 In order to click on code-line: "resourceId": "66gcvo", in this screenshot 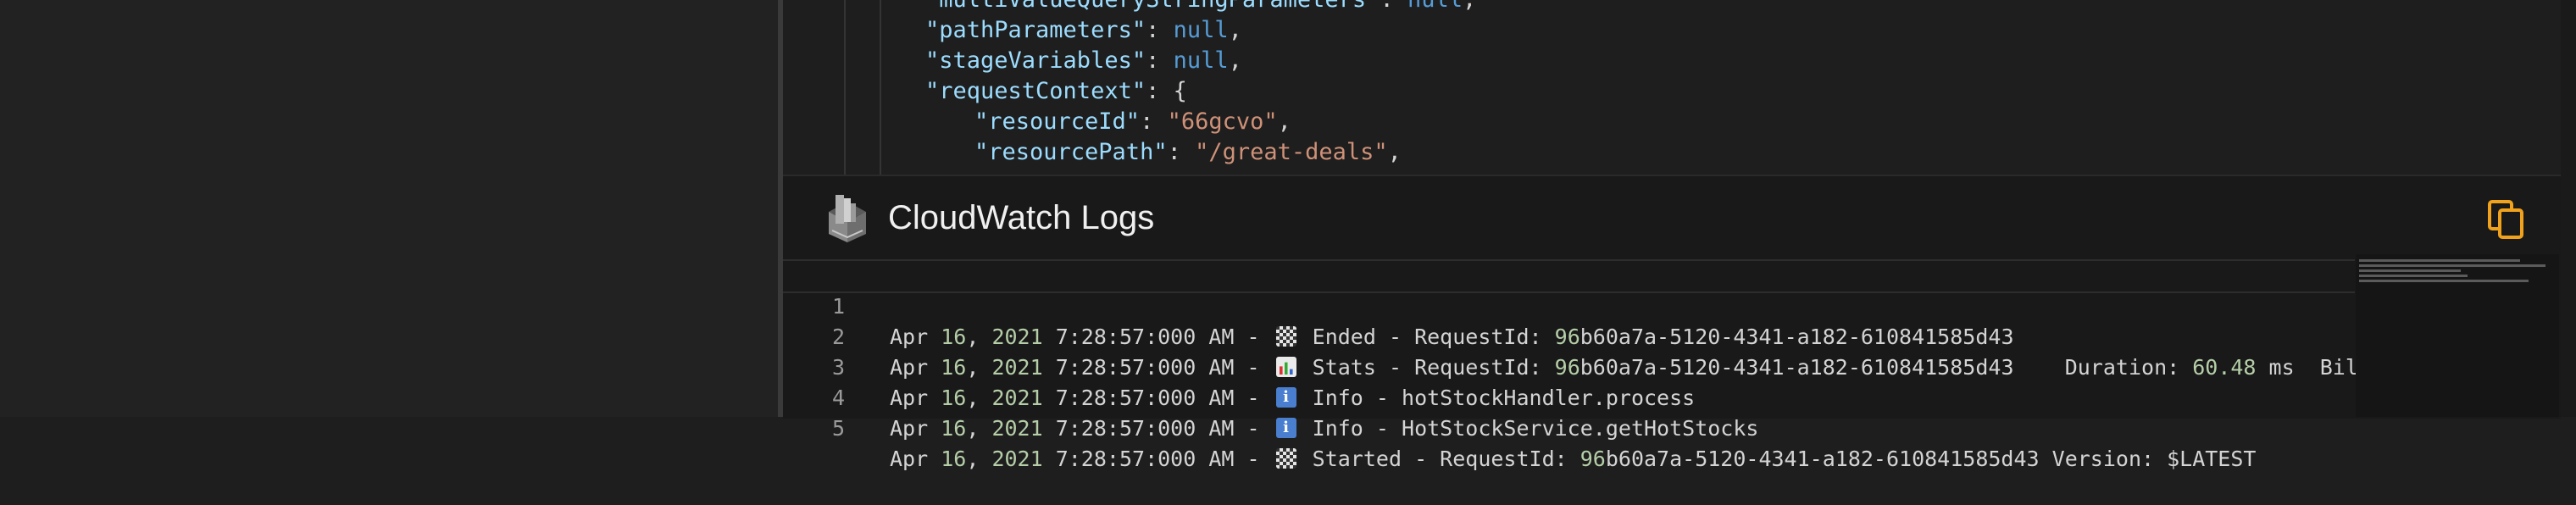, I will do `click(1132, 121)`.